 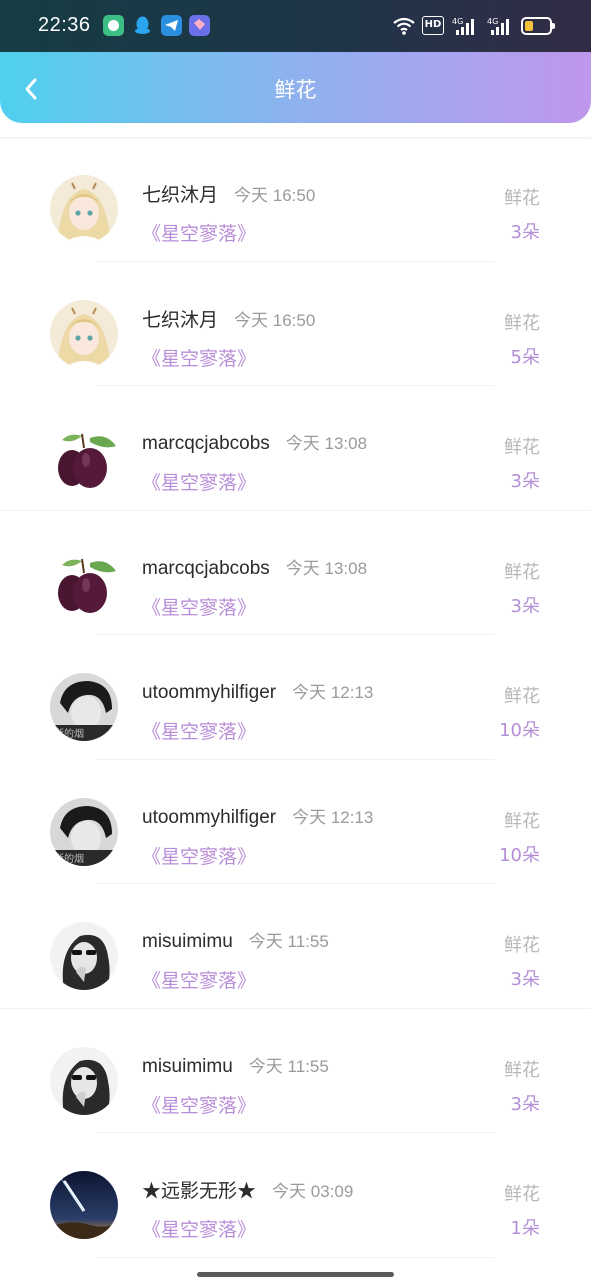 What do you see at coordinates (64, 25) in the screenshot?
I see `status-time: 22:36` at bounding box center [64, 25].